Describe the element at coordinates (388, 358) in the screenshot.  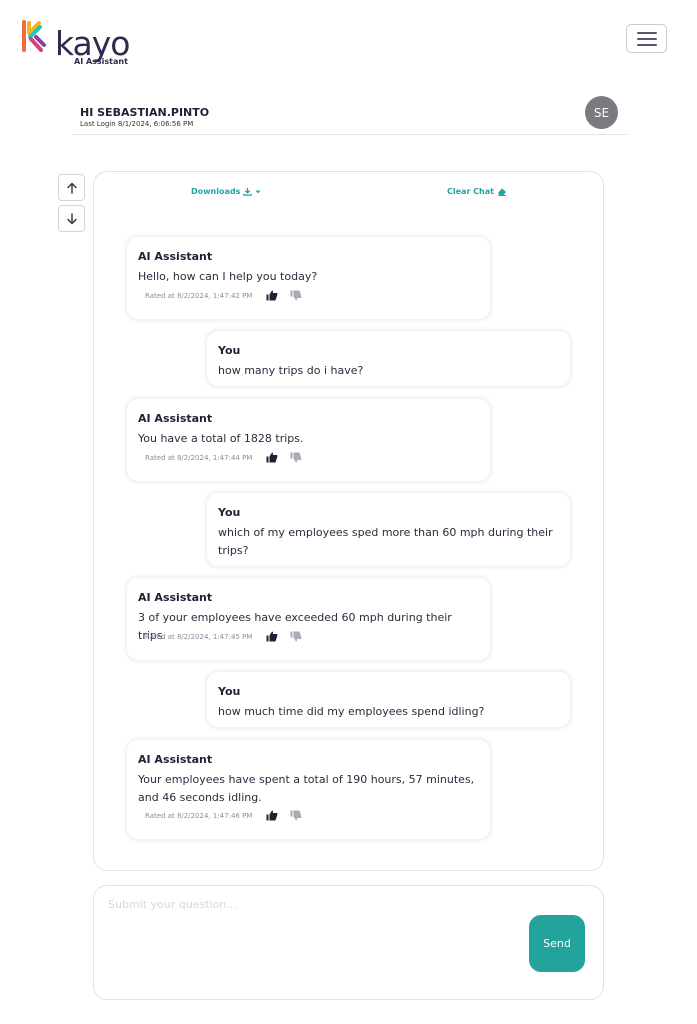
I see `user-message: You how many trips do i have?` at that location.